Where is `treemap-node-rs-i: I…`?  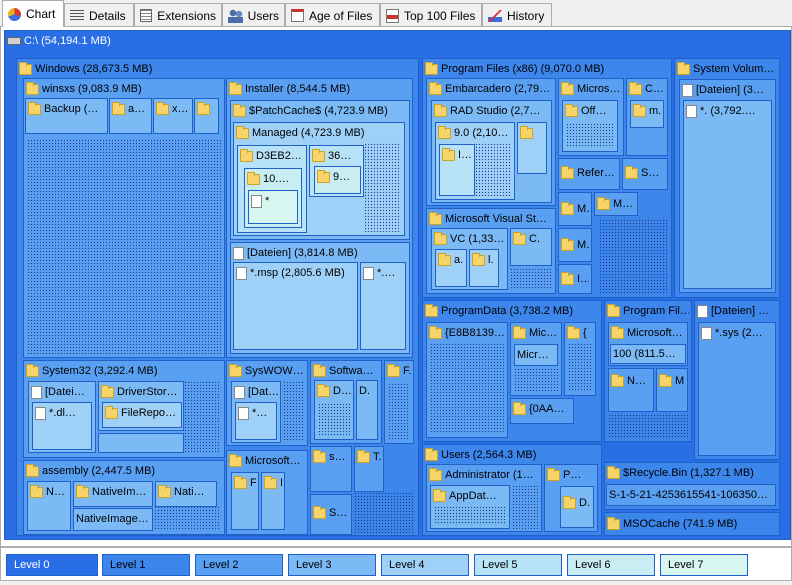
treemap-node-rs-i: I… is located at coordinates (457, 170).